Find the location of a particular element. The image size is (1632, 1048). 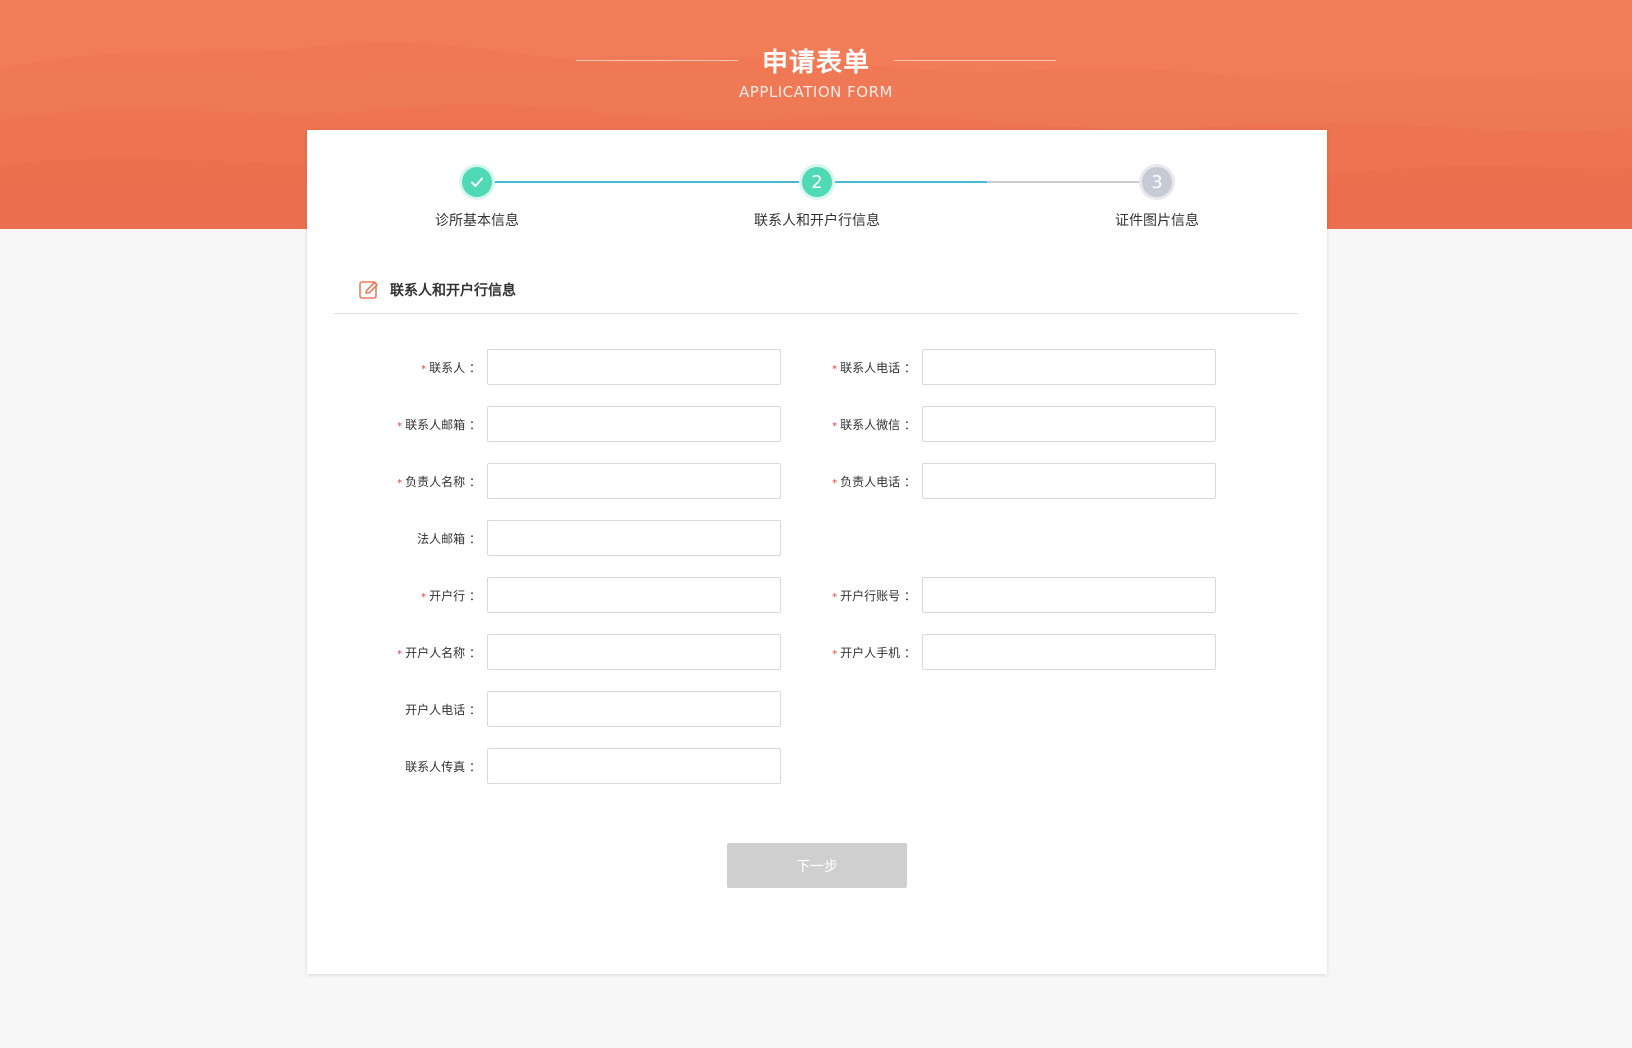

contact-phone-label: * 联系人电话 ： is located at coordinates (874, 367).